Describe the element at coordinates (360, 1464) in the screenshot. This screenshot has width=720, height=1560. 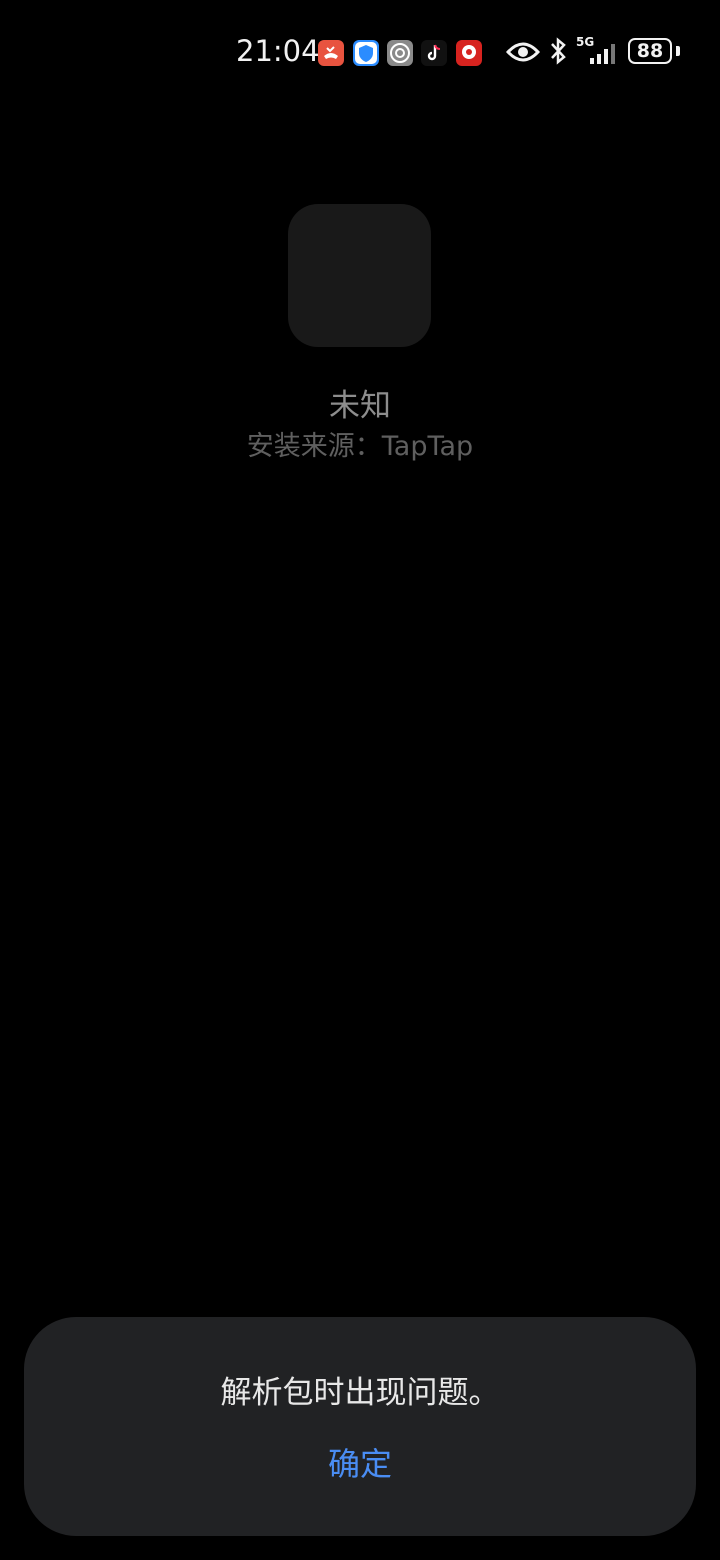
I see `confirm-button: 确定` at that location.